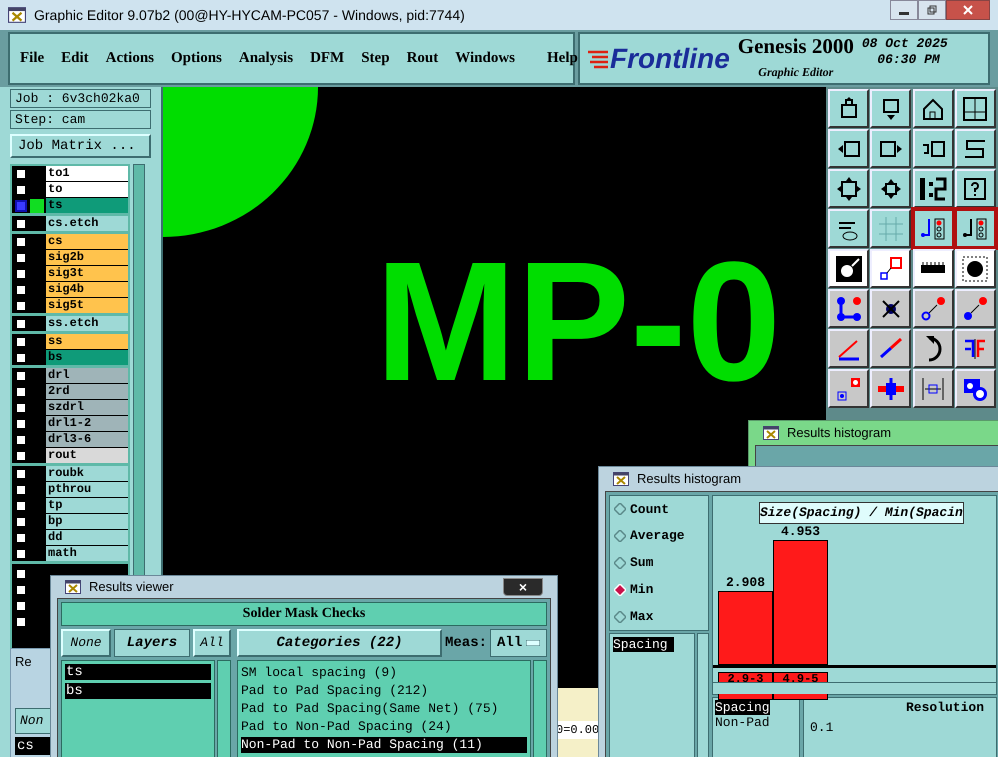  I want to click on layer-name: sig2b, so click(87, 257).